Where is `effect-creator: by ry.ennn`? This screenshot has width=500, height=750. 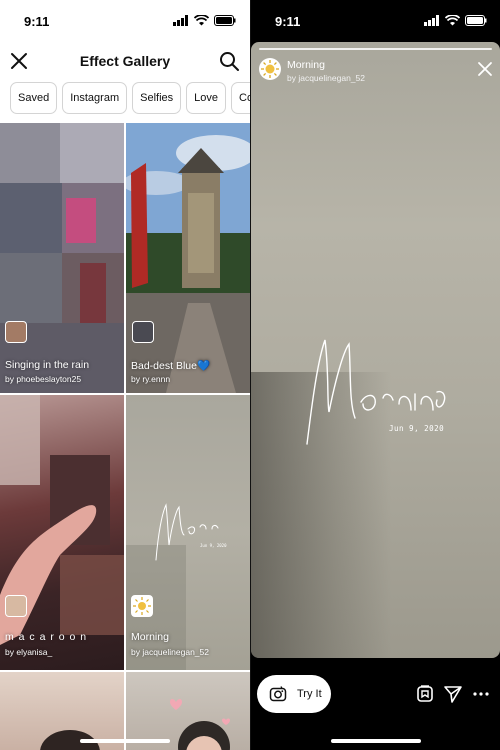 effect-creator: by ry.ennn is located at coordinates (151, 379).